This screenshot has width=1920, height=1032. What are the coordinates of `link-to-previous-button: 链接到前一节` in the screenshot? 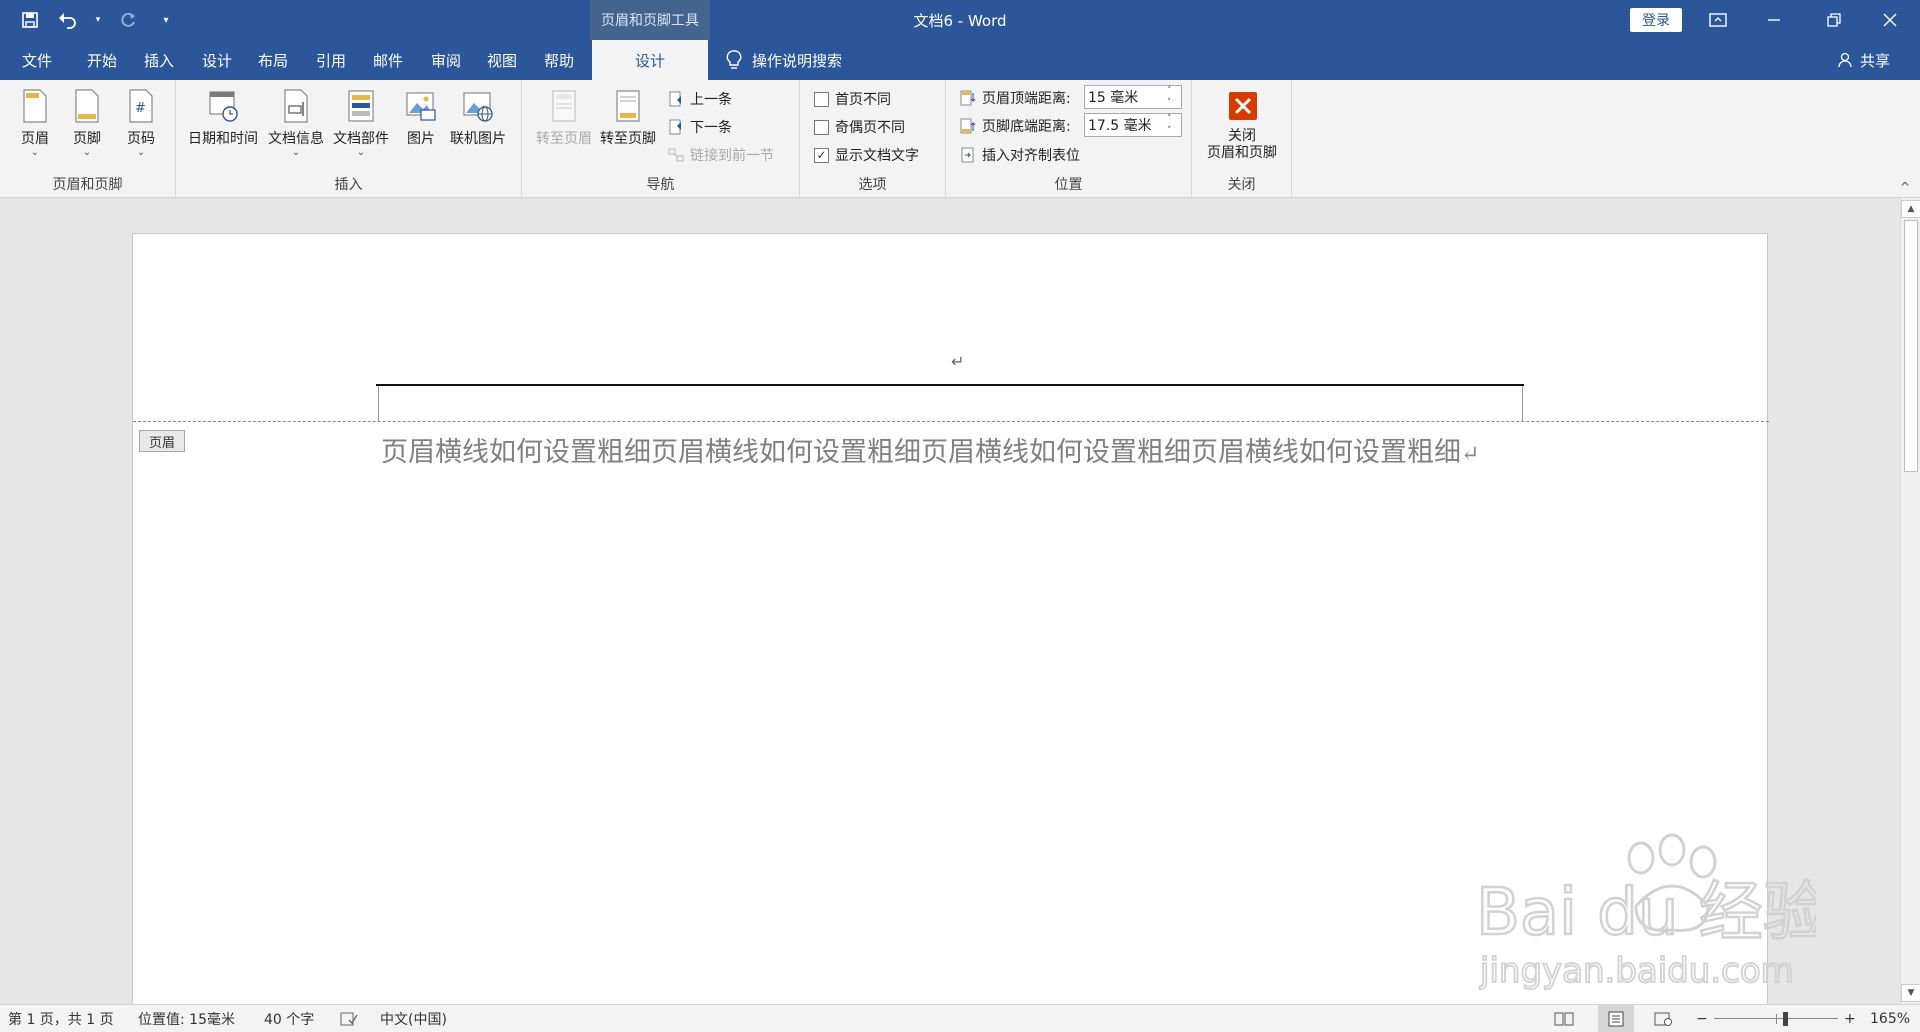 It's located at (721, 155).